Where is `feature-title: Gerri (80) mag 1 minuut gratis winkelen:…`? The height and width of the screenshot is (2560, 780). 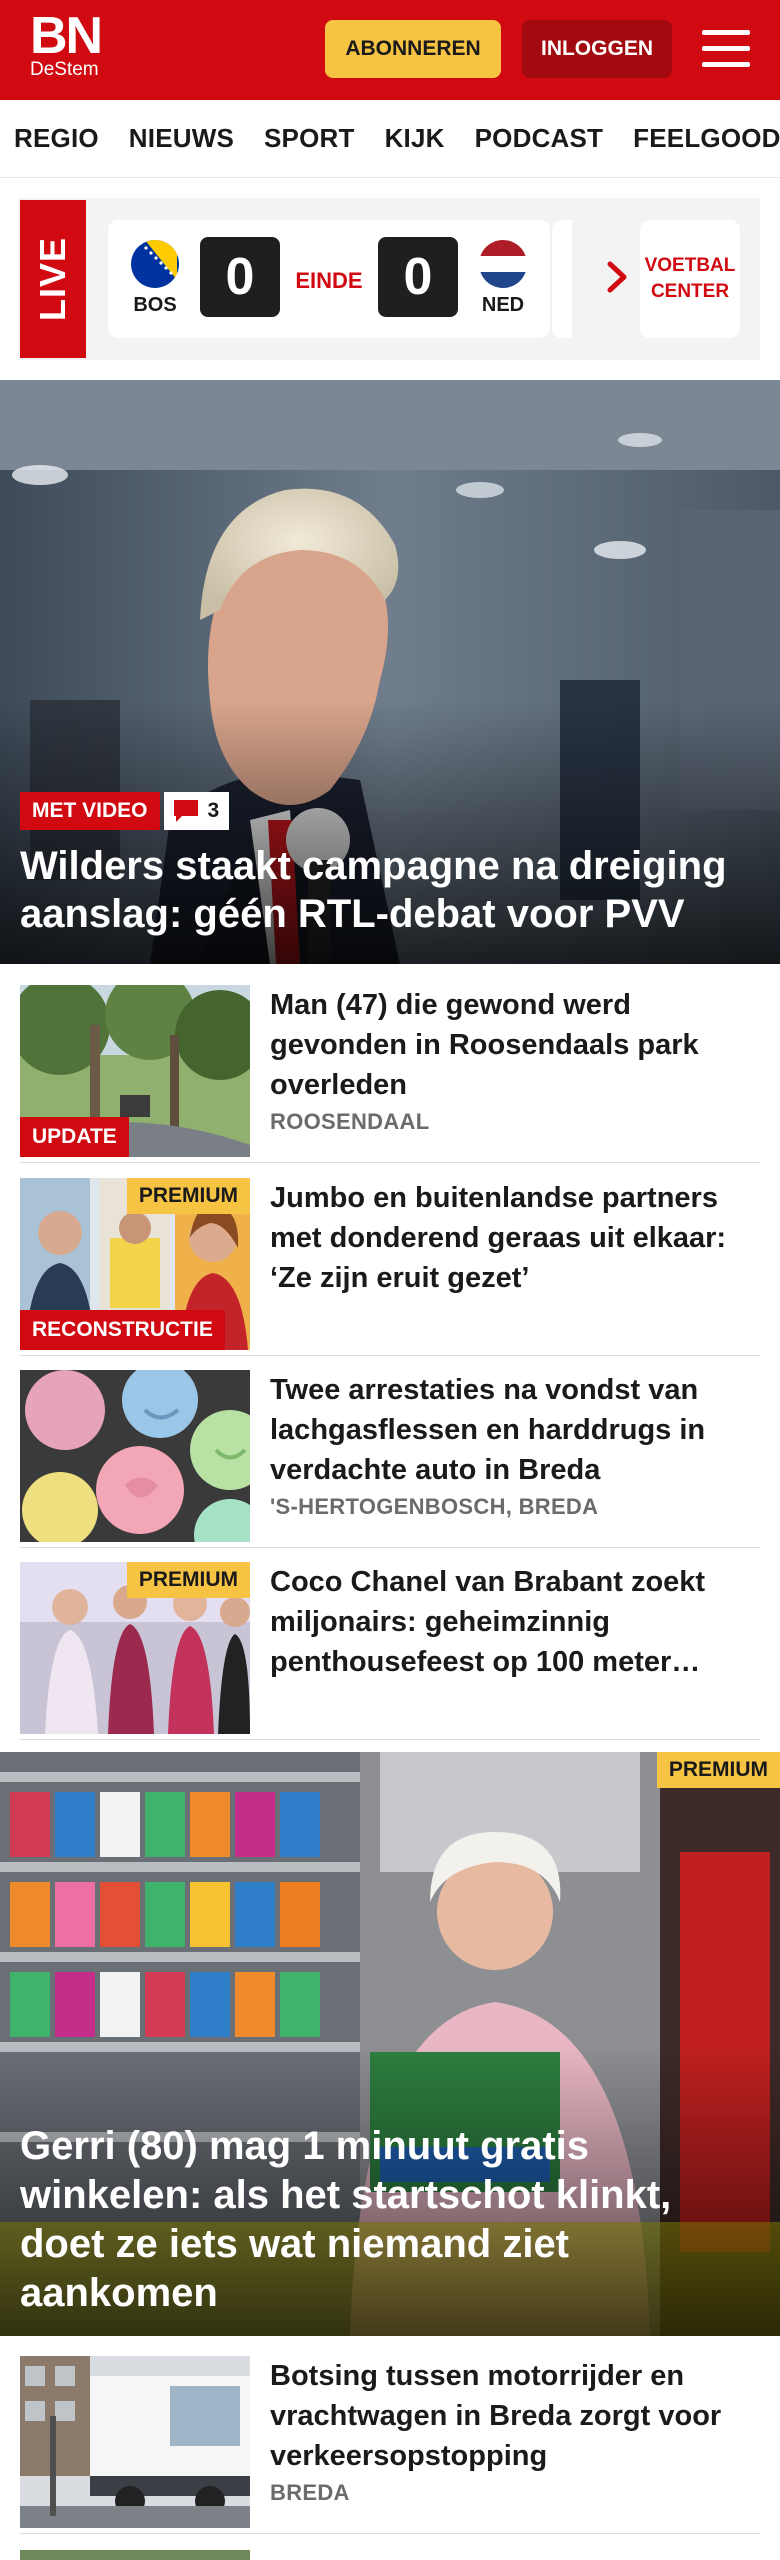
feature-title: Gerri (80) mag 1 minuut gratis winkelen:… is located at coordinates (390, 2220).